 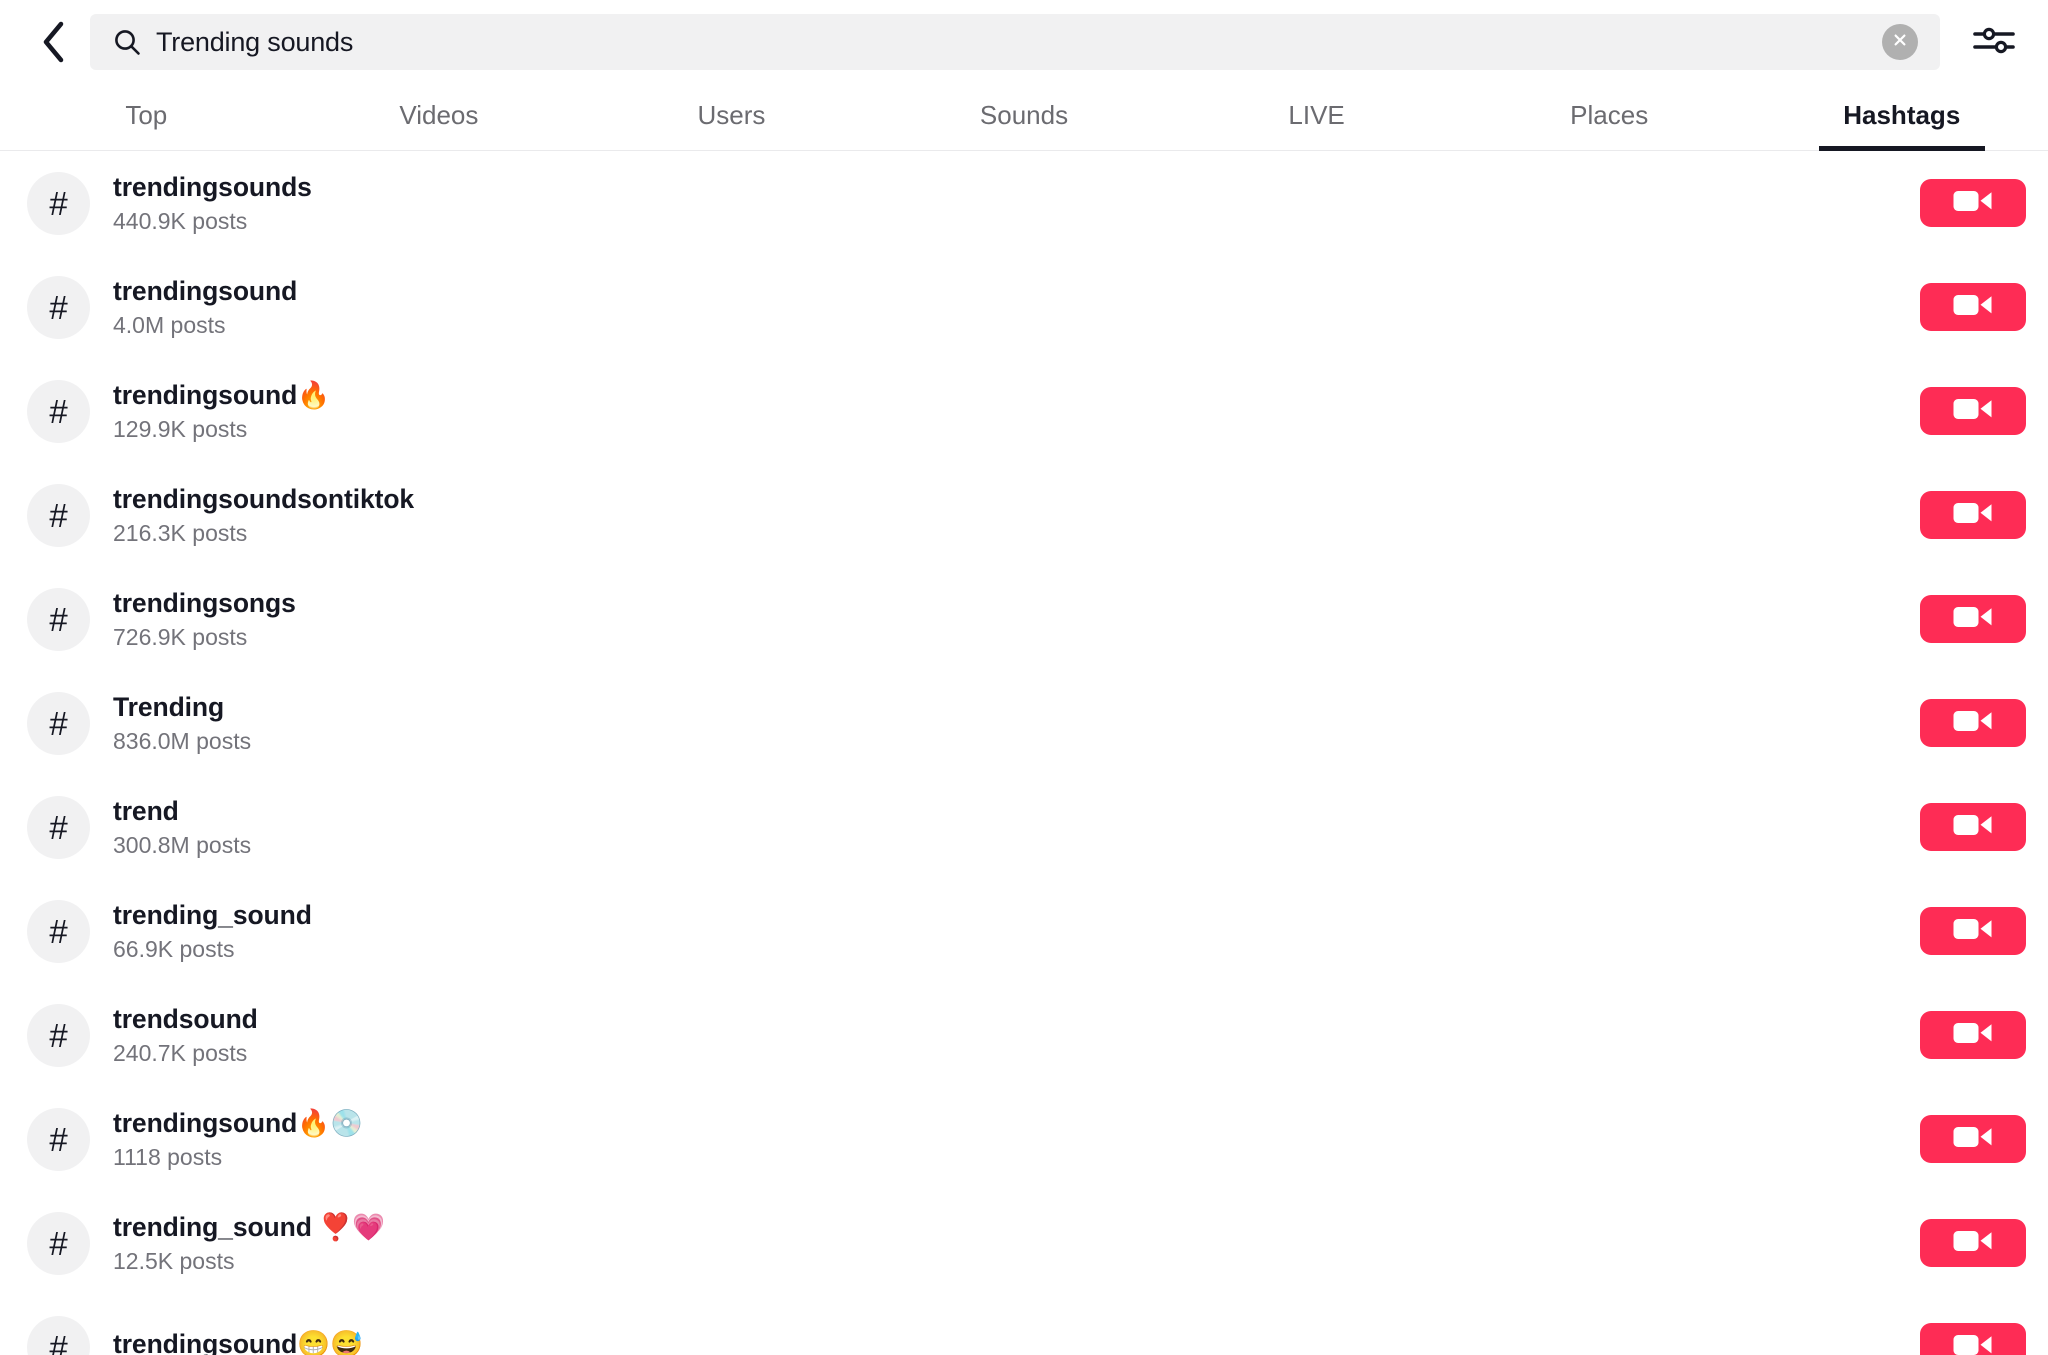 I want to click on tab-label: Places, so click(x=1609, y=115).